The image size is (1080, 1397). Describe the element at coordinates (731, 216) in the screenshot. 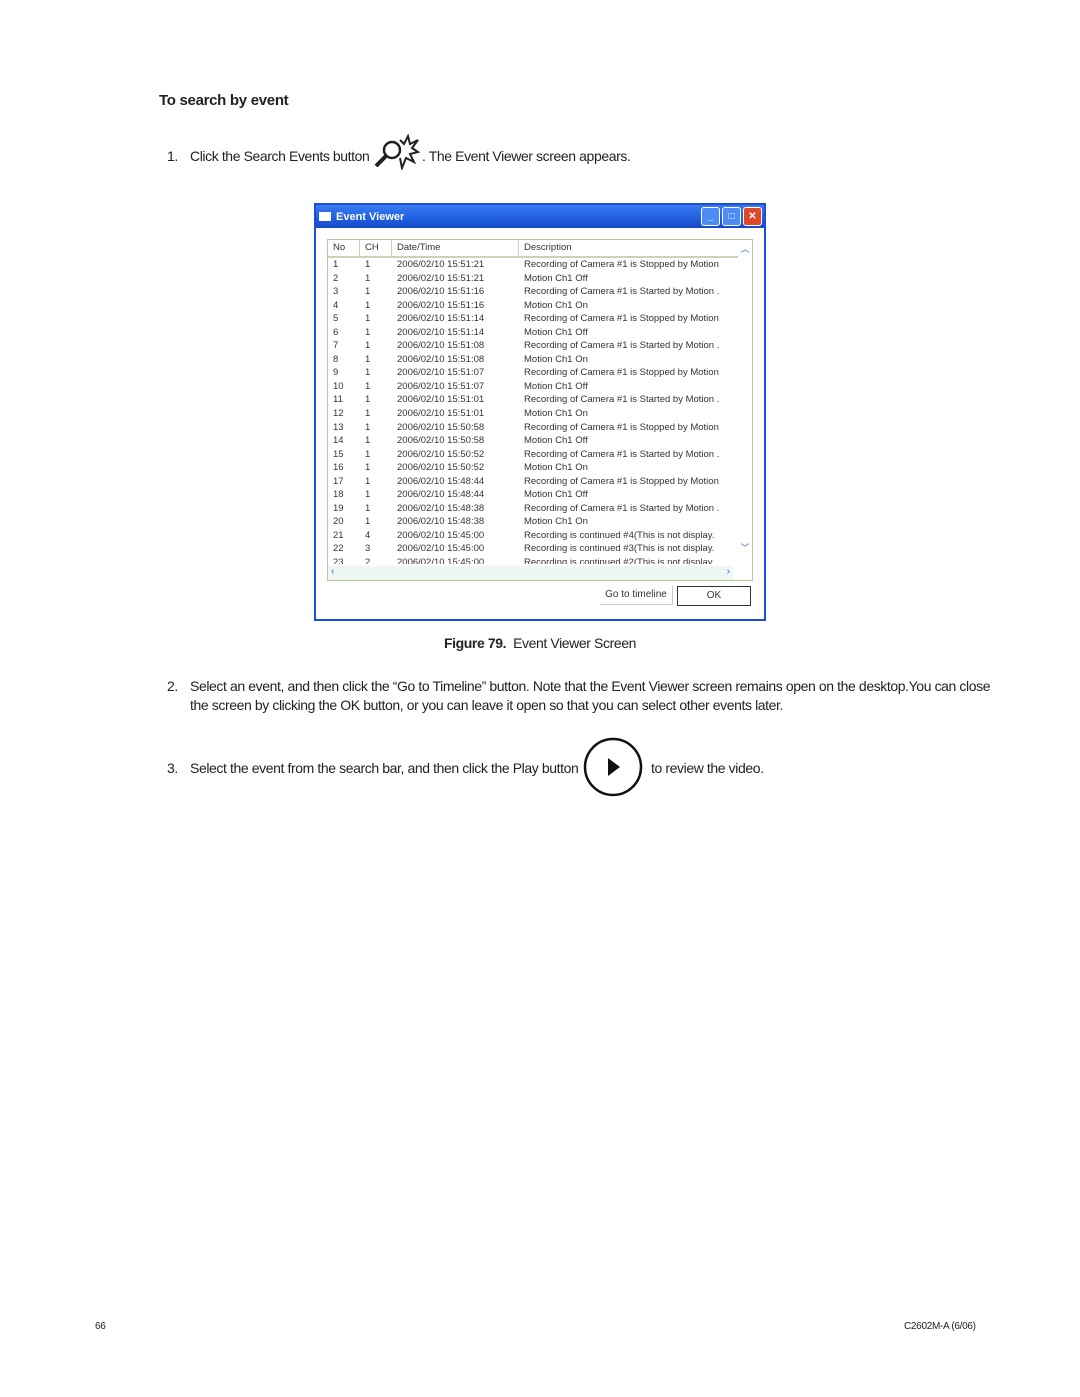

I see `maximize-button: □` at that location.